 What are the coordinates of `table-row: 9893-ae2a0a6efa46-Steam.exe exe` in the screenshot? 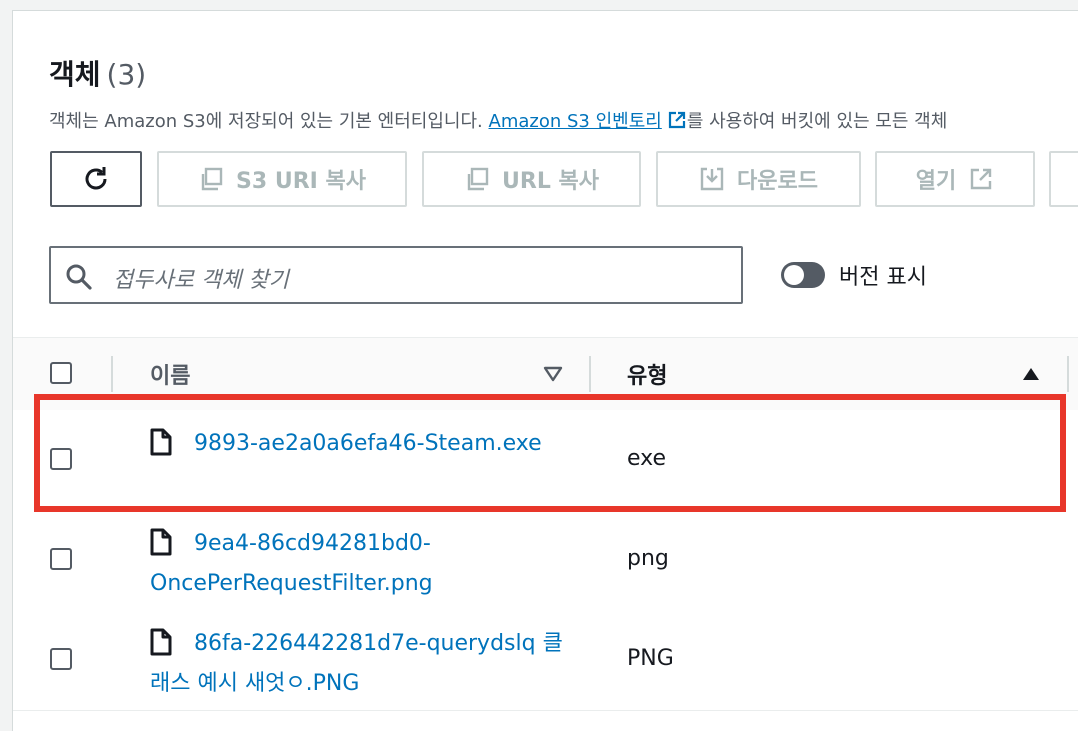 It's located at (545, 460).